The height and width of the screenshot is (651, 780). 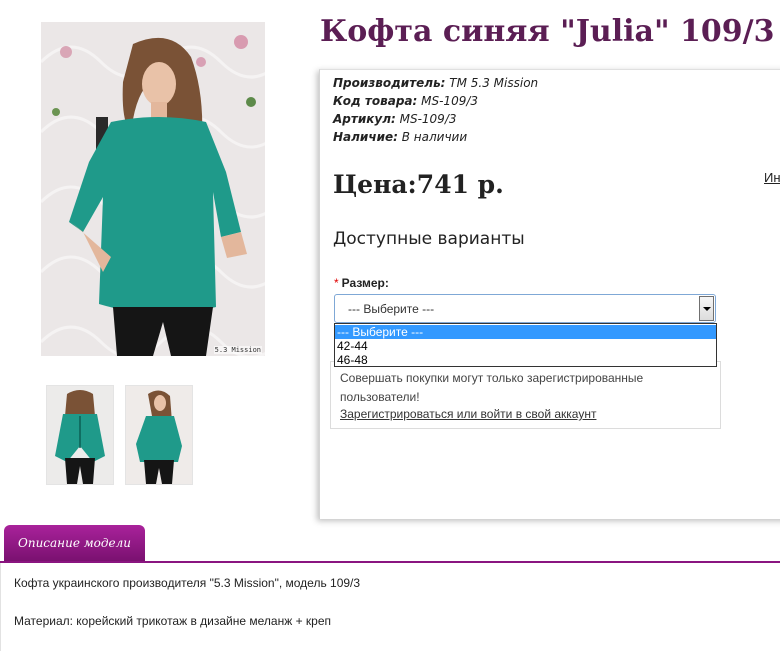 I want to click on thumbnail-side-illustration, so click(x=159, y=435).